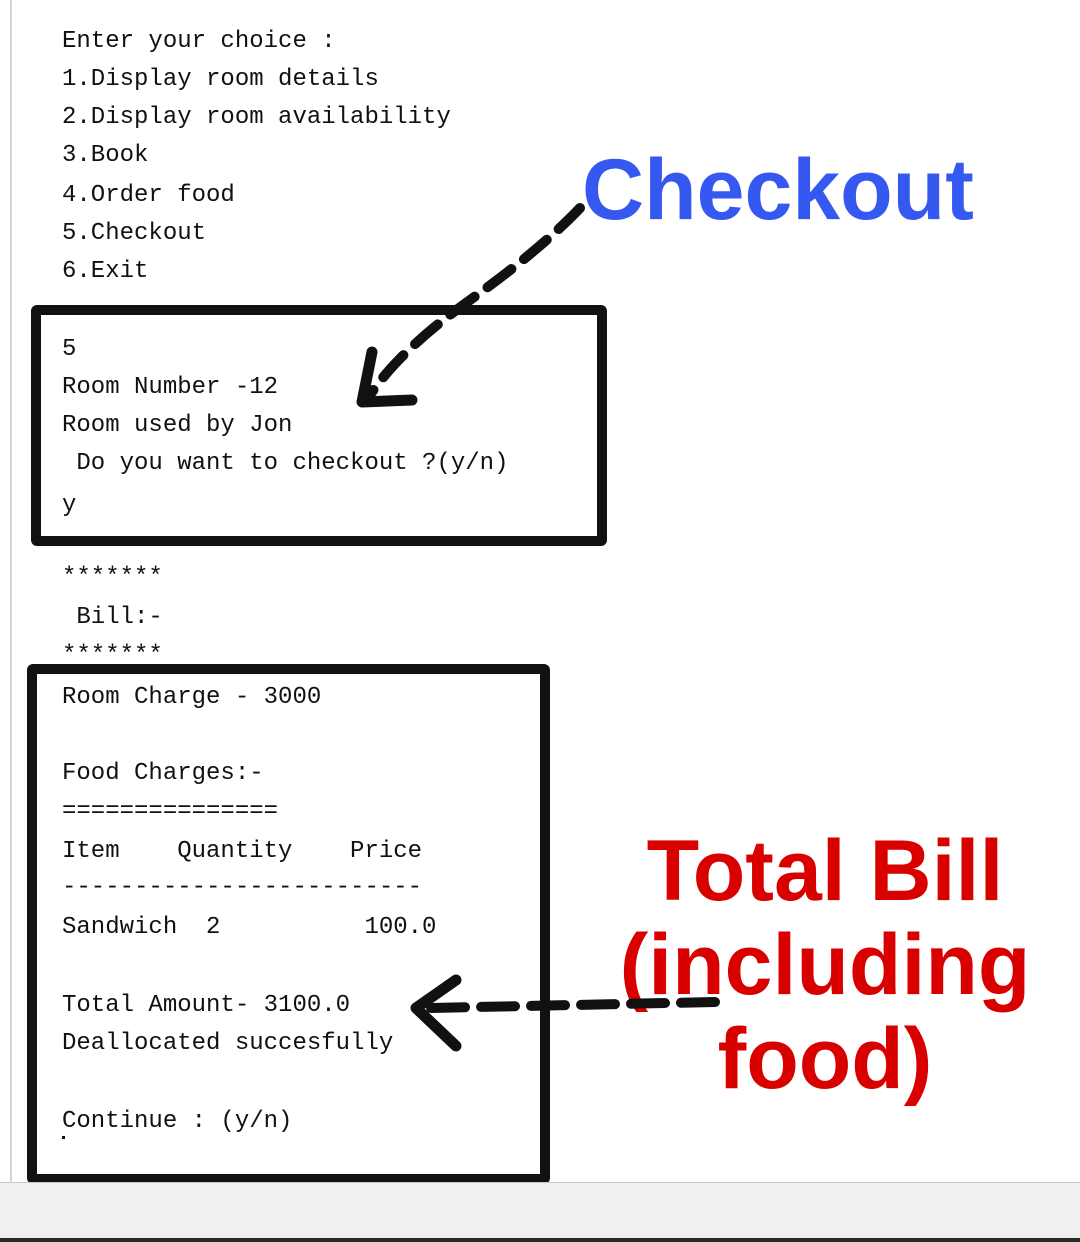 The image size is (1080, 1242). I want to click on food-table-header: Item Quantity Price, so click(242, 851).